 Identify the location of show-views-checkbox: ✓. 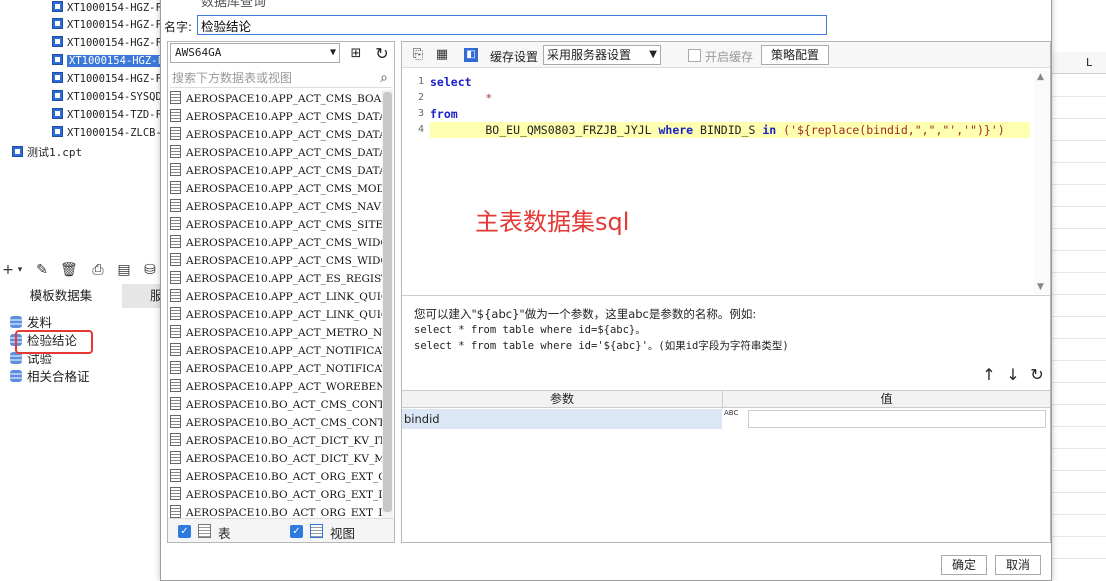
(296, 531).